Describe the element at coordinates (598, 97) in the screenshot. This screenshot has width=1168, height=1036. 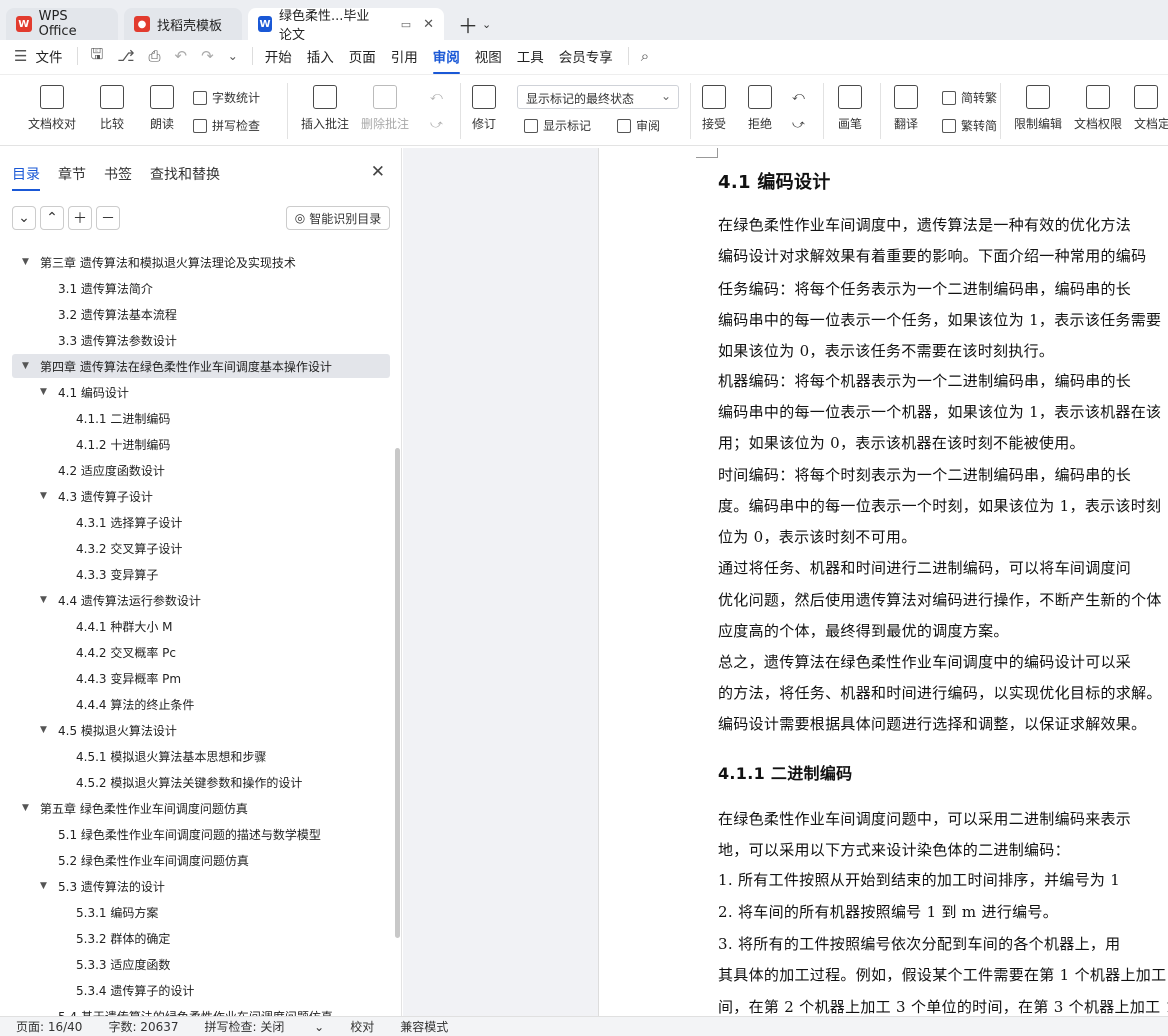
I see `display-mode-select: 显示标记的最终状态 ⌄` at that location.